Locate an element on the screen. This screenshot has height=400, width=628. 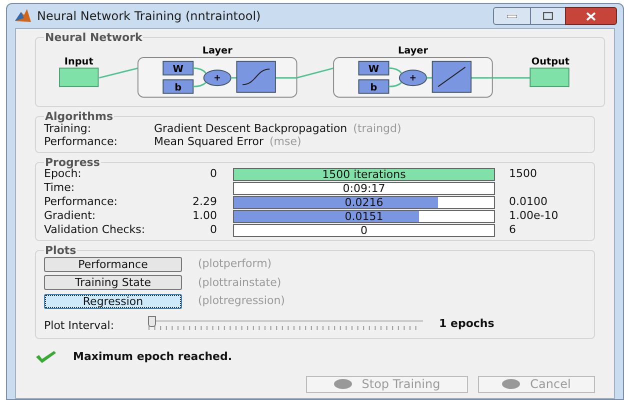
plot-interval-reading: 1 epochs is located at coordinates (466, 324).